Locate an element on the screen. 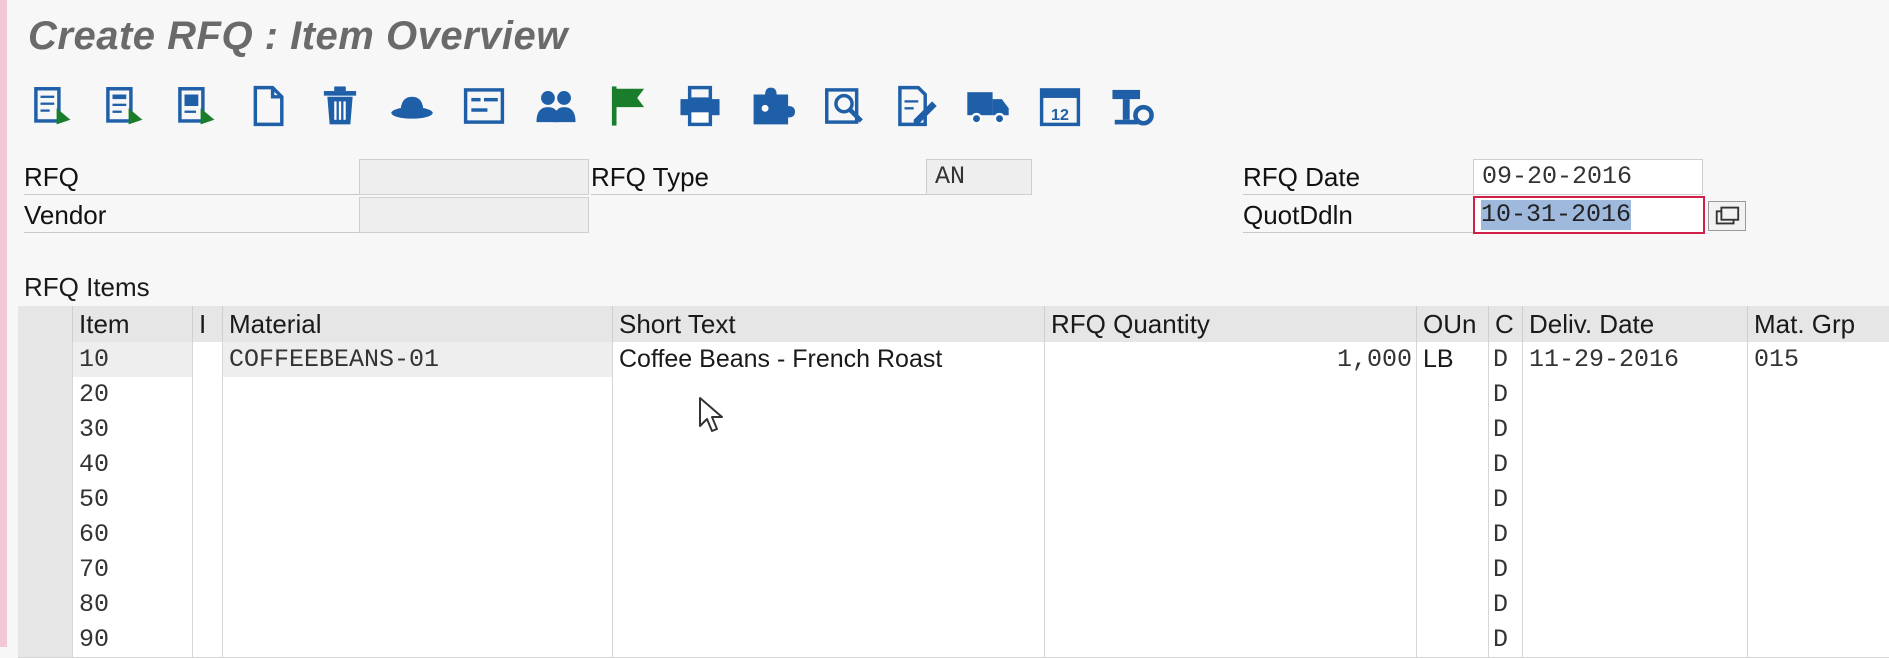 The width and height of the screenshot is (1889, 658). vendor-field is located at coordinates (474, 215).